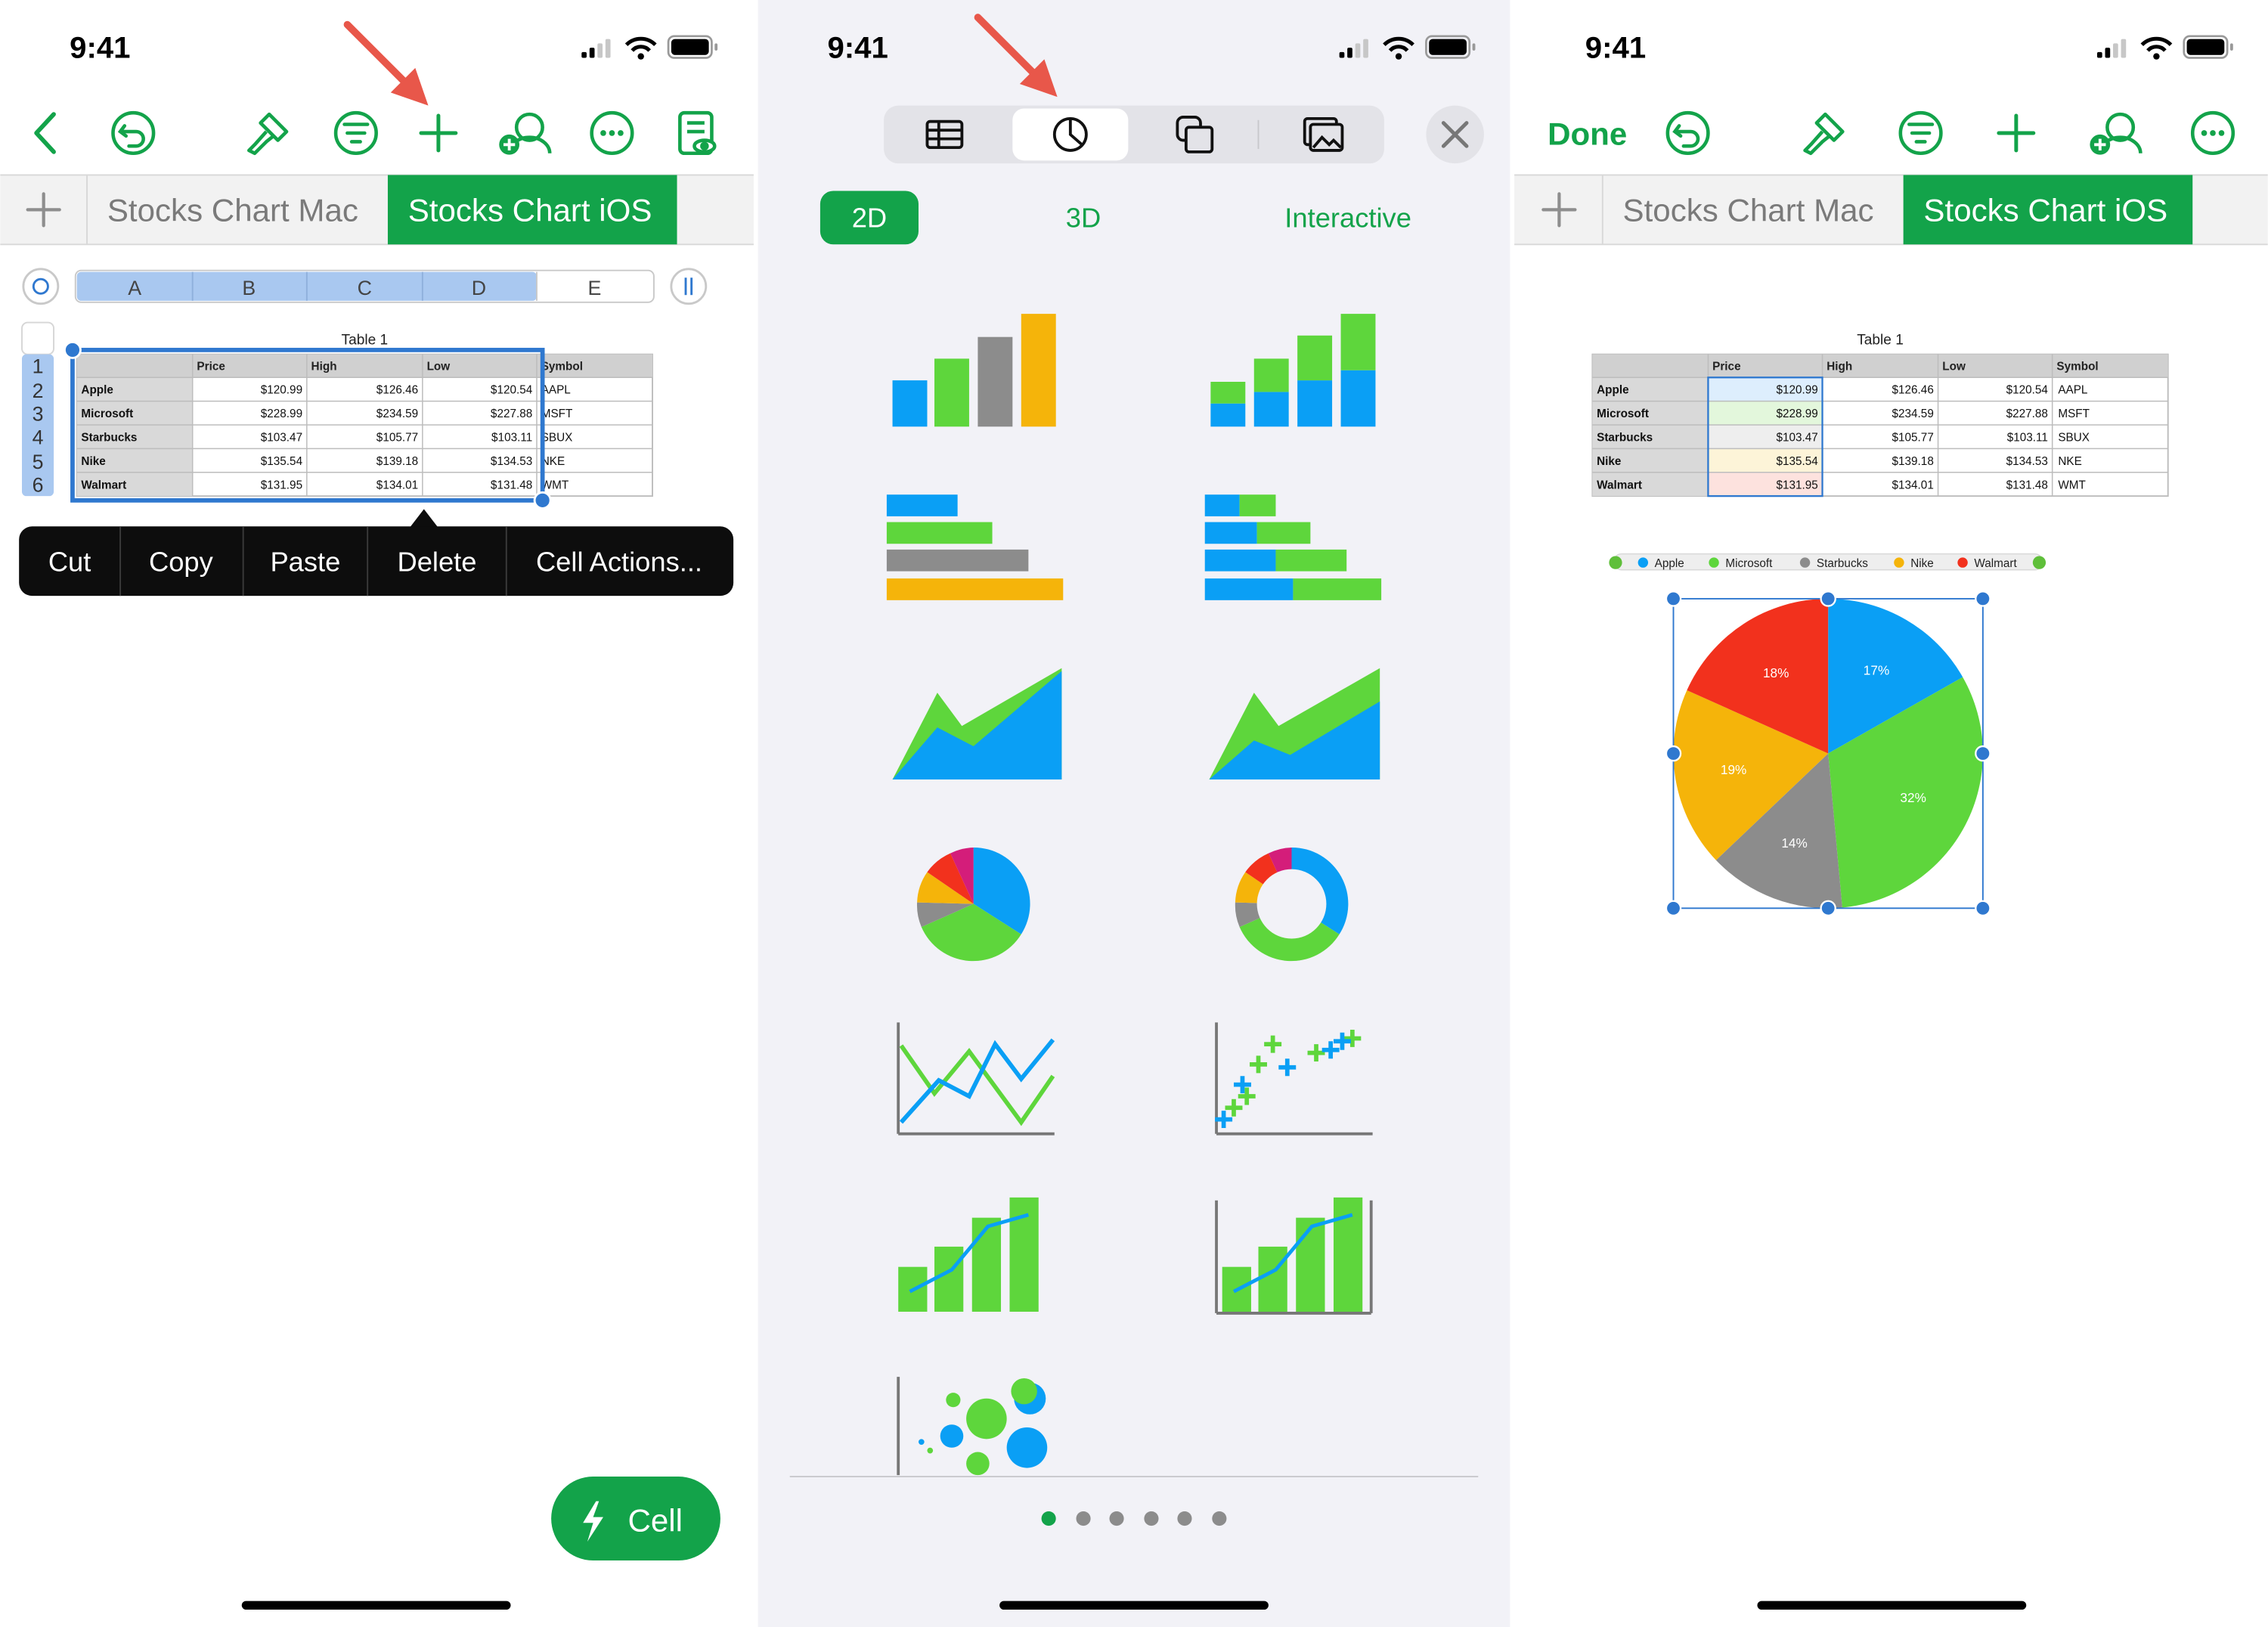 This screenshot has width=2268, height=1627. What do you see at coordinates (1913, 389) in the screenshot?
I see `table-cell: $126.46` at bounding box center [1913, 389].